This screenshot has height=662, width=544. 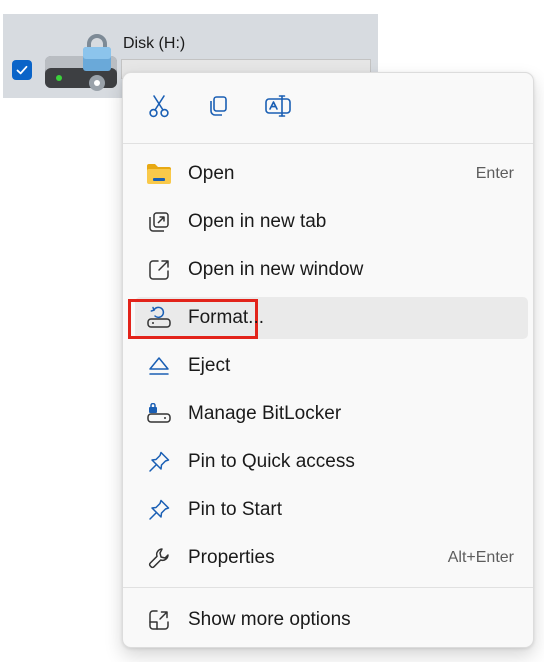 What do you see at coordinates (331, 558) in the screenshot?
I see `menu-item-properties: Properties Alt+Enter` at bounding box center [331, 558].